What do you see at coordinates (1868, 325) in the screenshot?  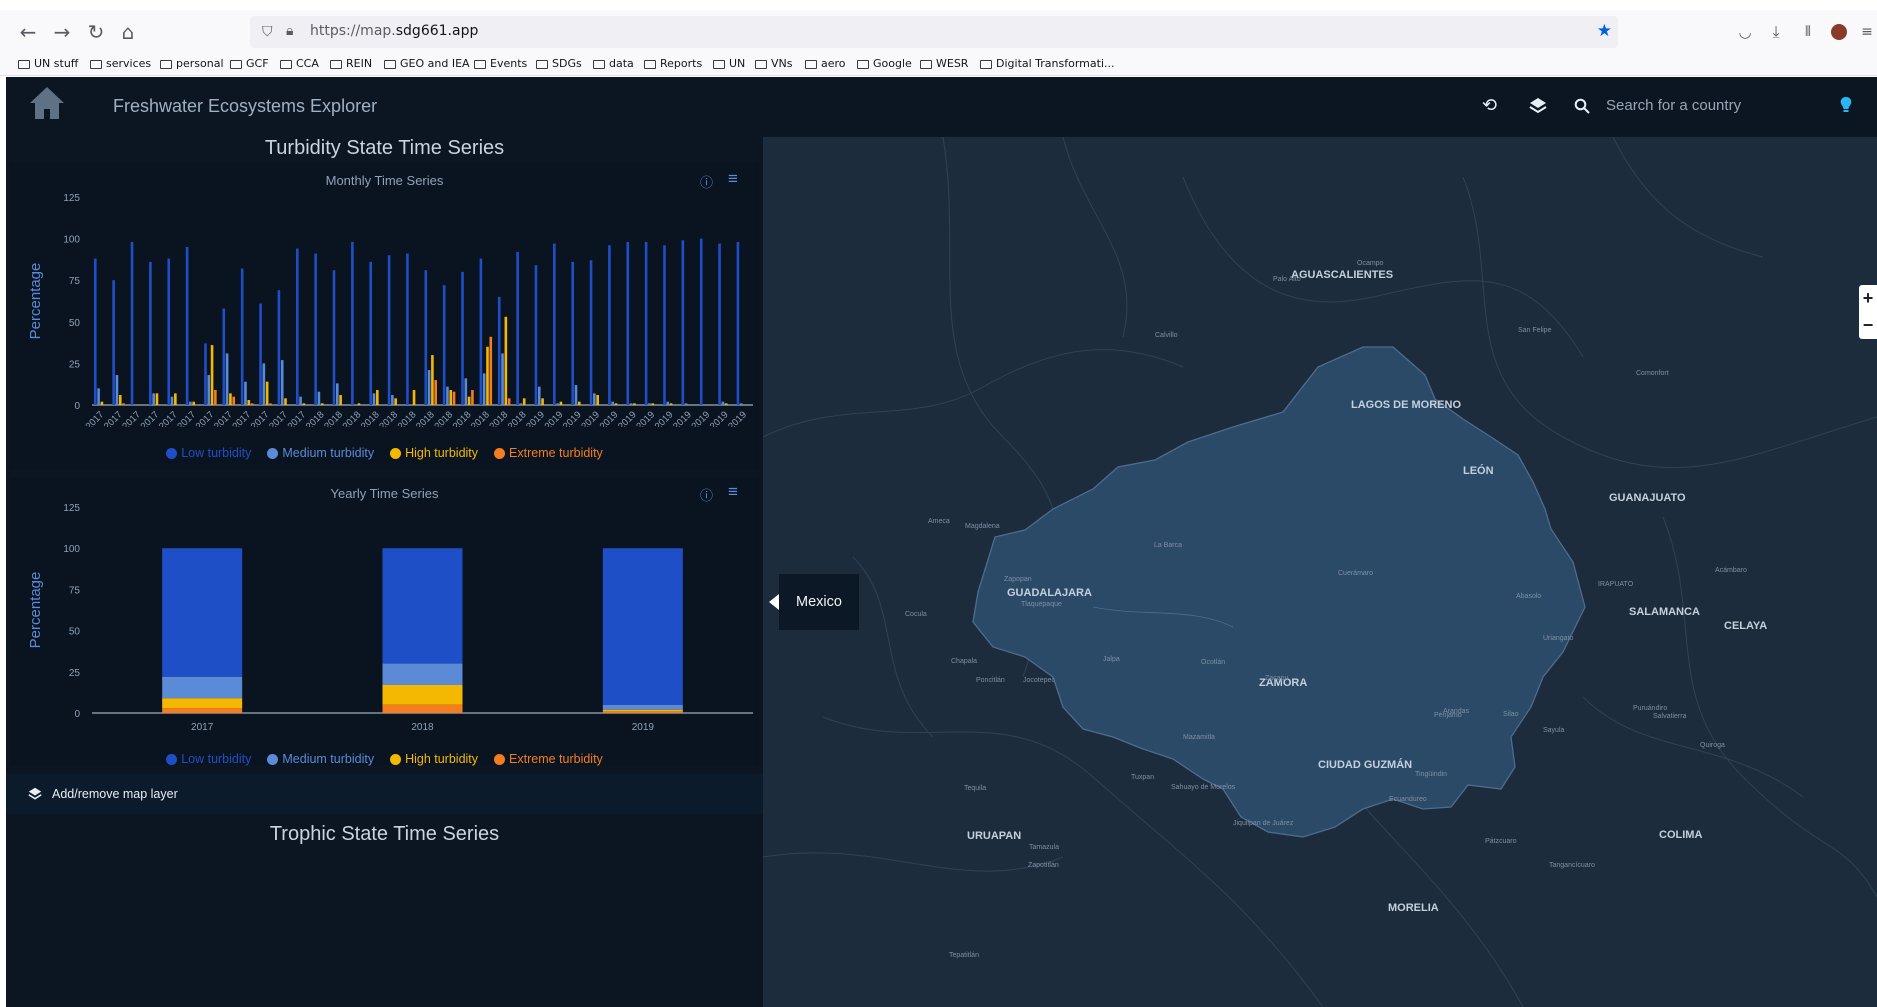 I see `zoom-out-button: −` at bounding box center [1868, 325].